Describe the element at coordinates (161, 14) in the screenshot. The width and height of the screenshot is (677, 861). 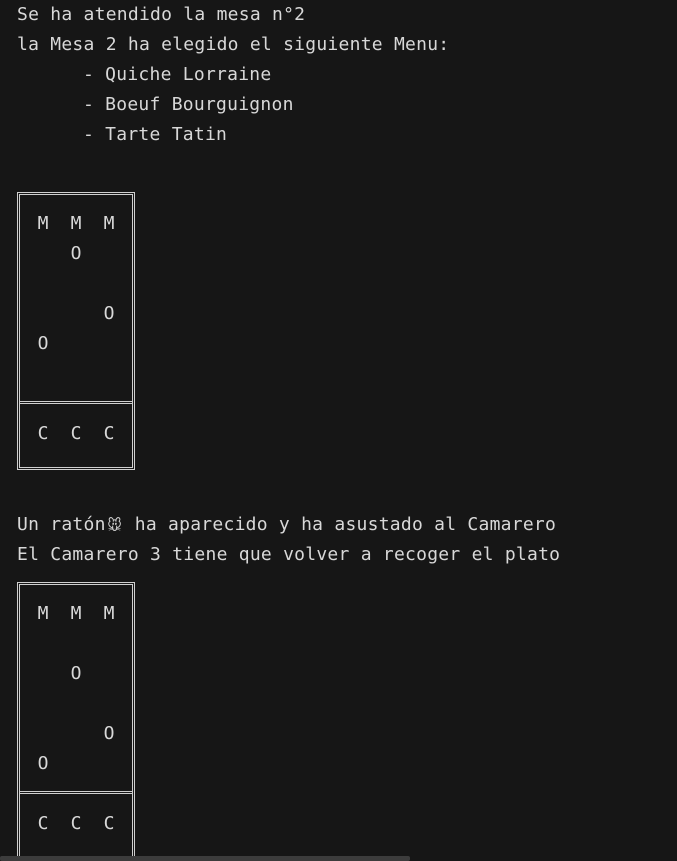
I see `console-line-mesa-atendida: Se ha atendido la mesa n°2` at that location.